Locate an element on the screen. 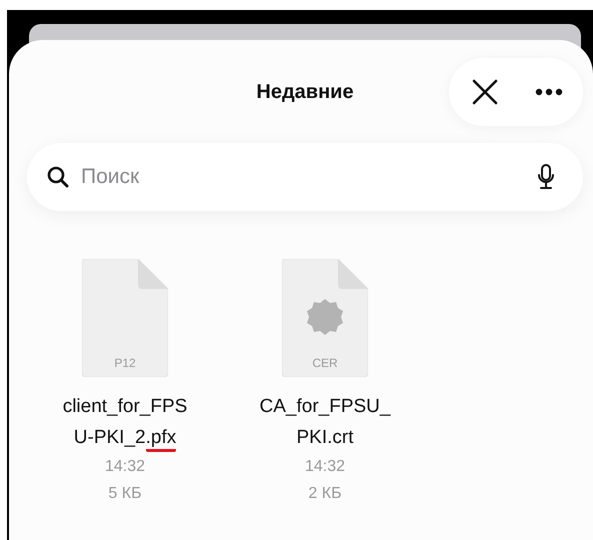 The height and width of the screenshot is (540, 593). sheet-title: Недавние is located at coordinates (305, 92).